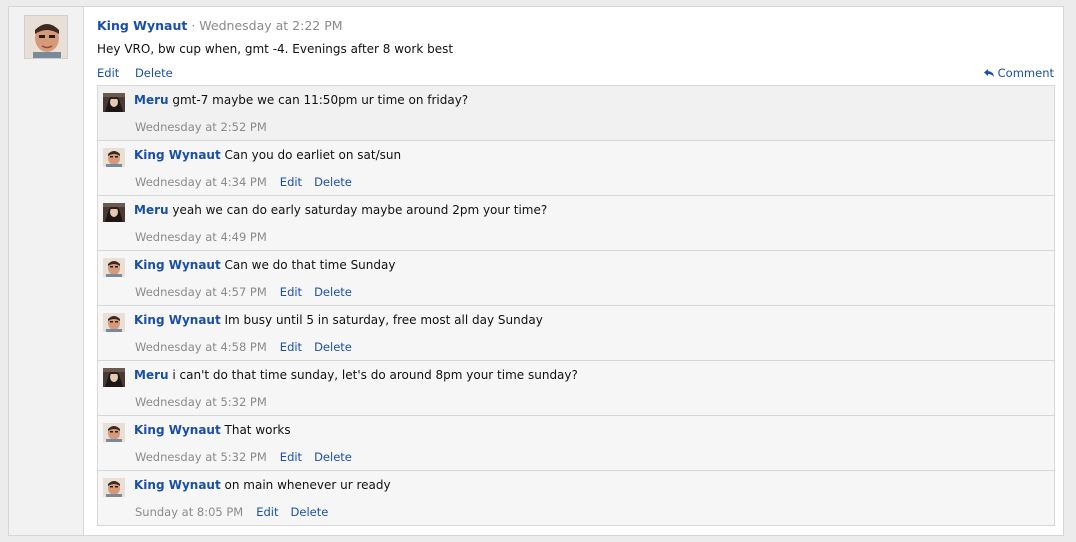  I want to click on comment-meta: Sunday at 8:05 PM Edit Delete, so click(231, 512).